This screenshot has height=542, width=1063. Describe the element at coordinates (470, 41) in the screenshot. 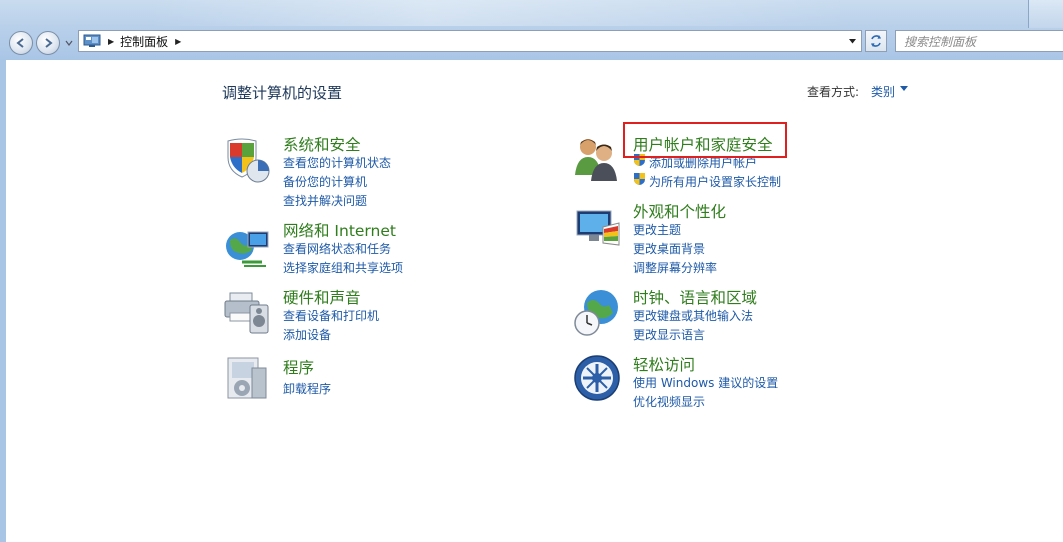

I see `address-bar: ▶ 控制面板 ▶` at that location.